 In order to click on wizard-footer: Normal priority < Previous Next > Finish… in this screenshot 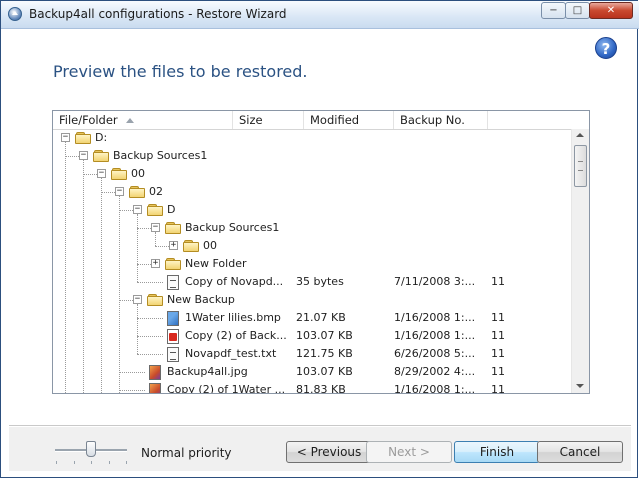, I will do `click(320, 449)`.